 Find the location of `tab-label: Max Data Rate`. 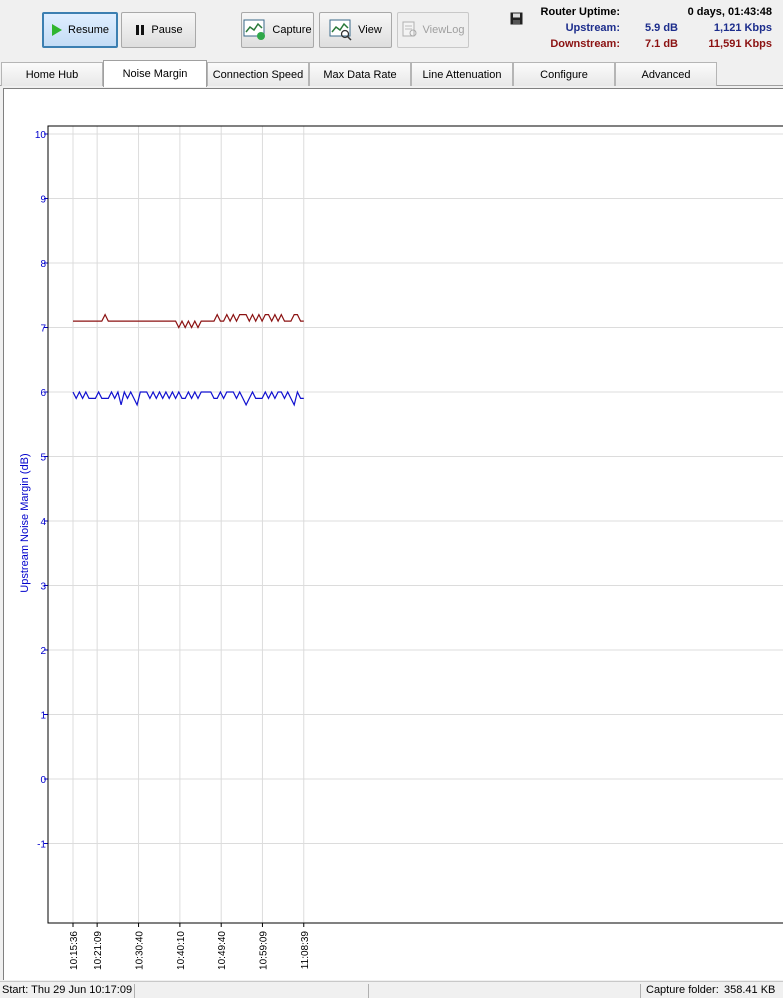

tab-label: Max Data Rate is located at coordinates (360, 74).